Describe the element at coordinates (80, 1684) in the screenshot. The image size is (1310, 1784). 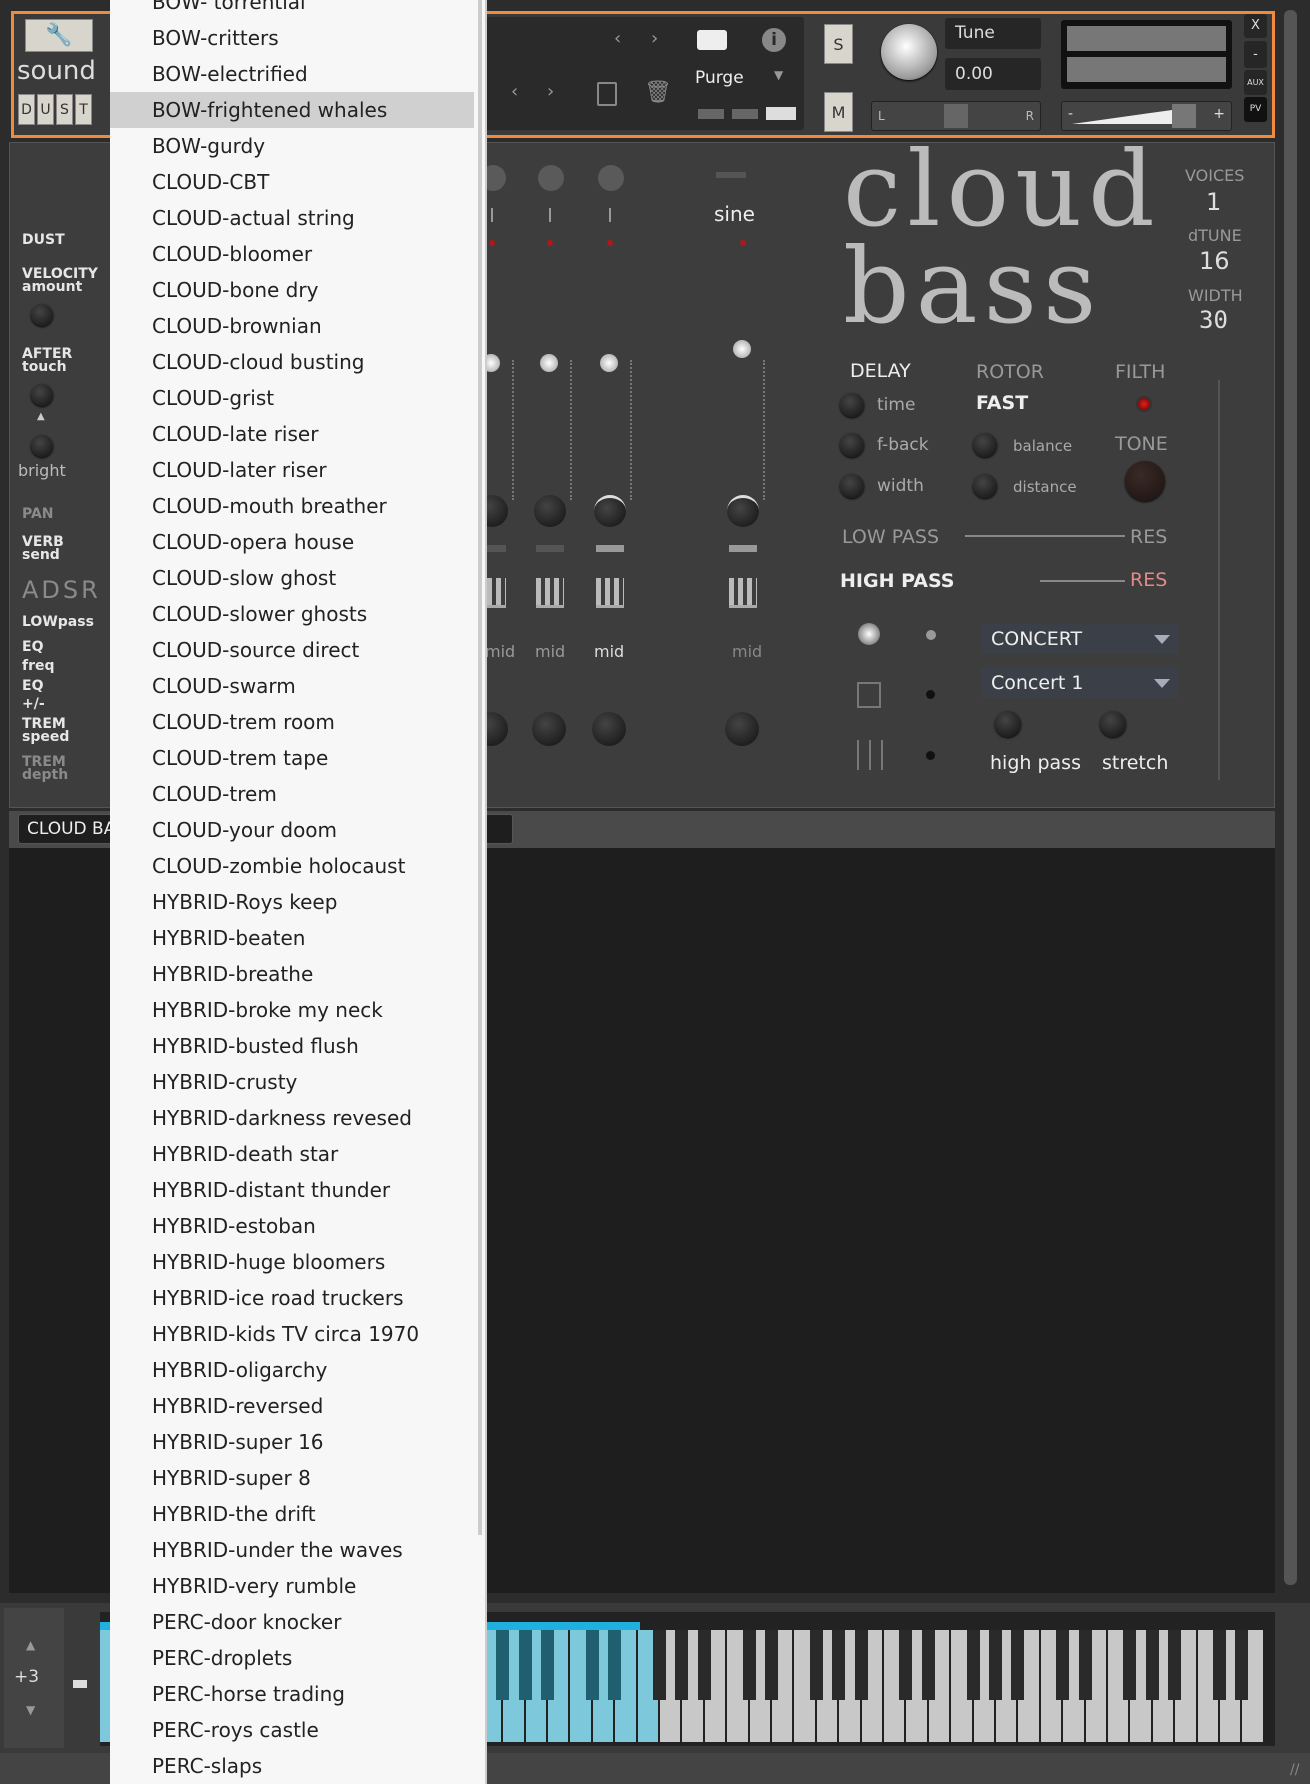
I see `pitch-wheel` at that location.